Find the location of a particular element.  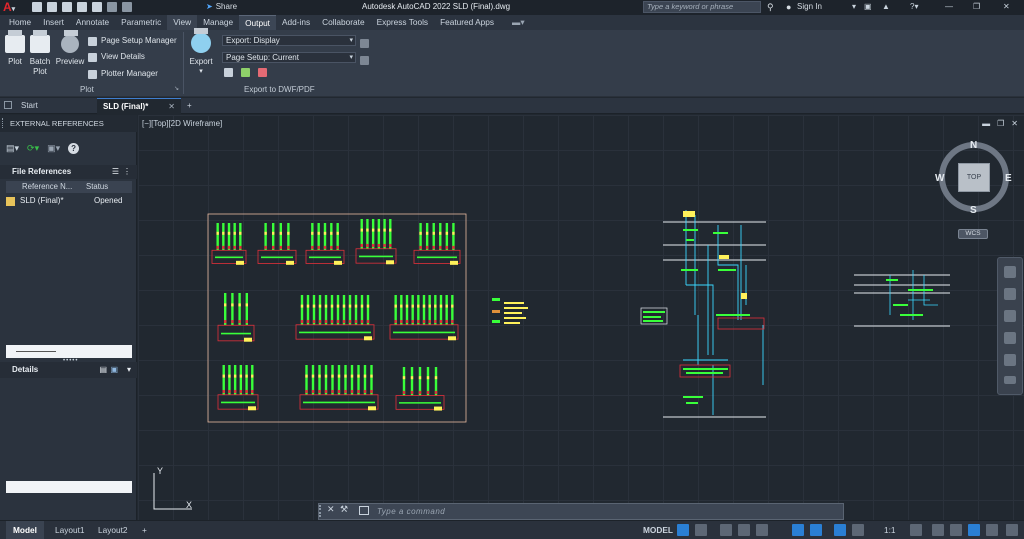

ortho-icon is located at coordinates (726, 530).